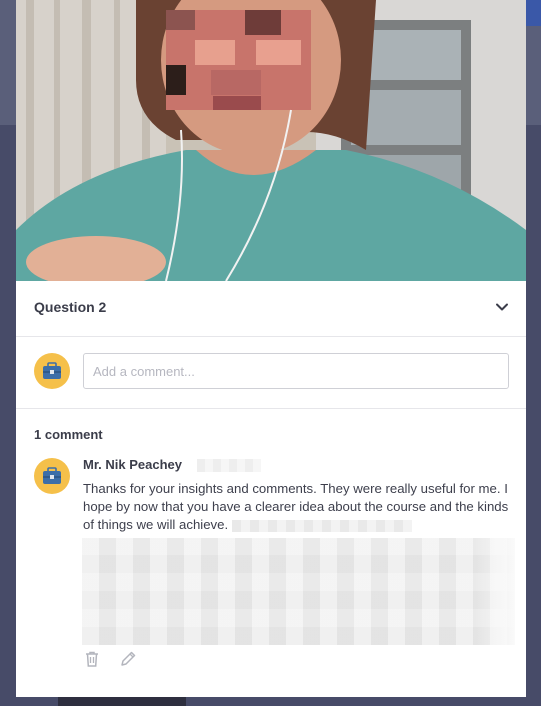 Image resolution: width=541 pixels, height=706 pixels. What do you see at coordinates (68, 434) in the screenshot?
I see `comment-count: 1 comment` at bounding box center [68, 434].